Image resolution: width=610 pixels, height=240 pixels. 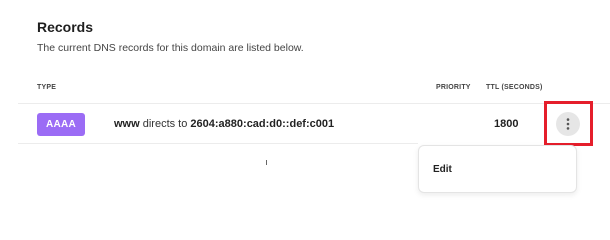 I want to click on column-header-ttl: TTL (SECONDS), so click(x=514, y=87).